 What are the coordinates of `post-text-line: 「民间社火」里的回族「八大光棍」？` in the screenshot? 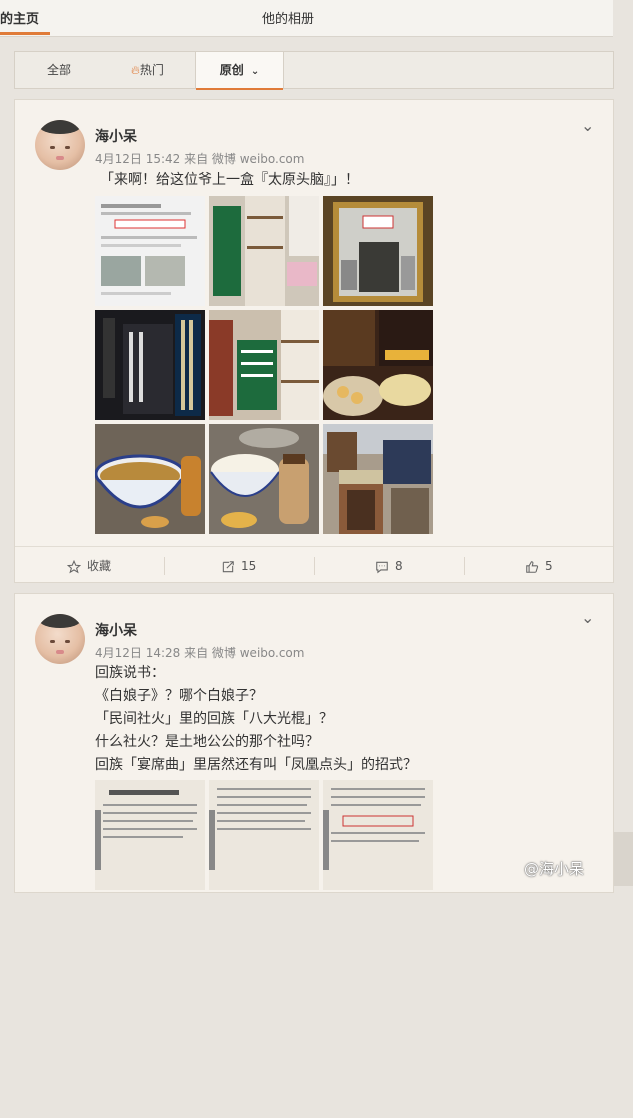 It's located at (214, 719).